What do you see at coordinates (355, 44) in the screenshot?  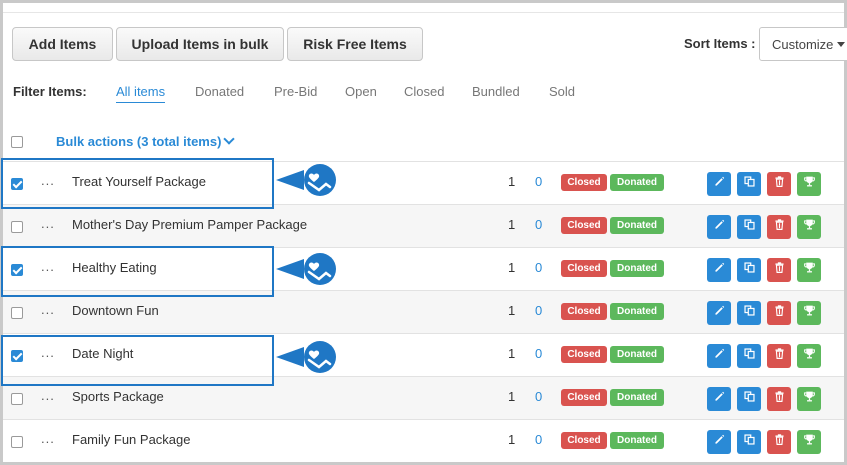 I see `risk-free-items-button: Risk Free Items` at bounding box center [355, 44].